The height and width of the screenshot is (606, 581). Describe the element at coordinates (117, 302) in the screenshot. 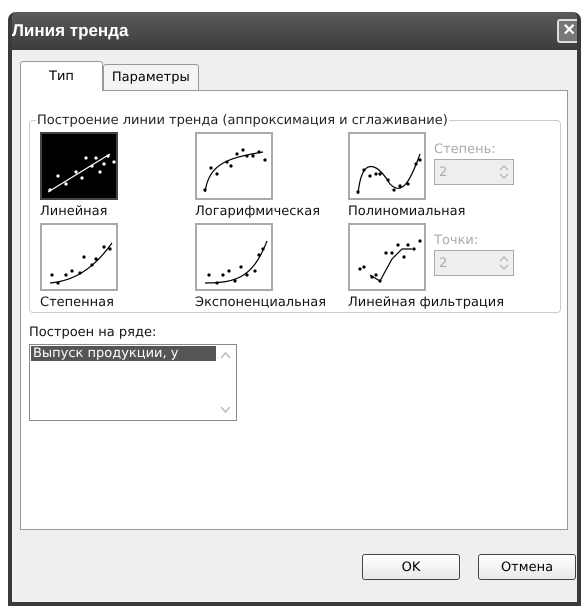

I see `trend-type-label: Степенная` at that location.